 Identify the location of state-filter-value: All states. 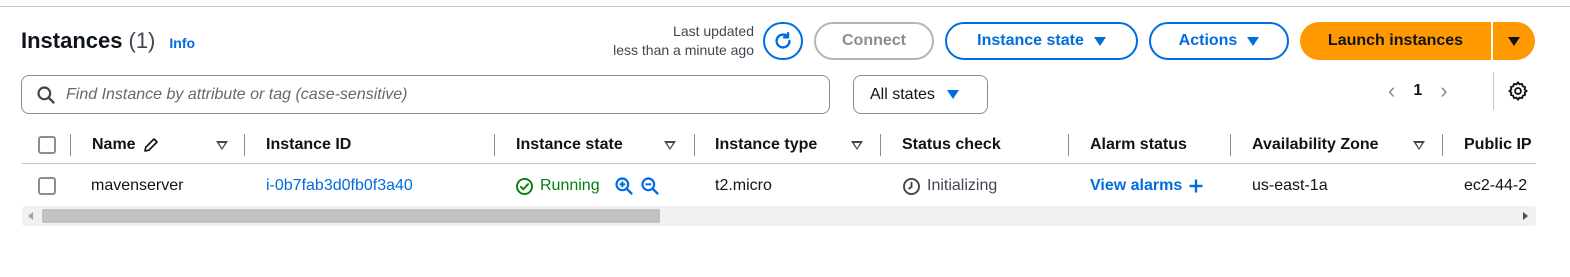
(902, 94).